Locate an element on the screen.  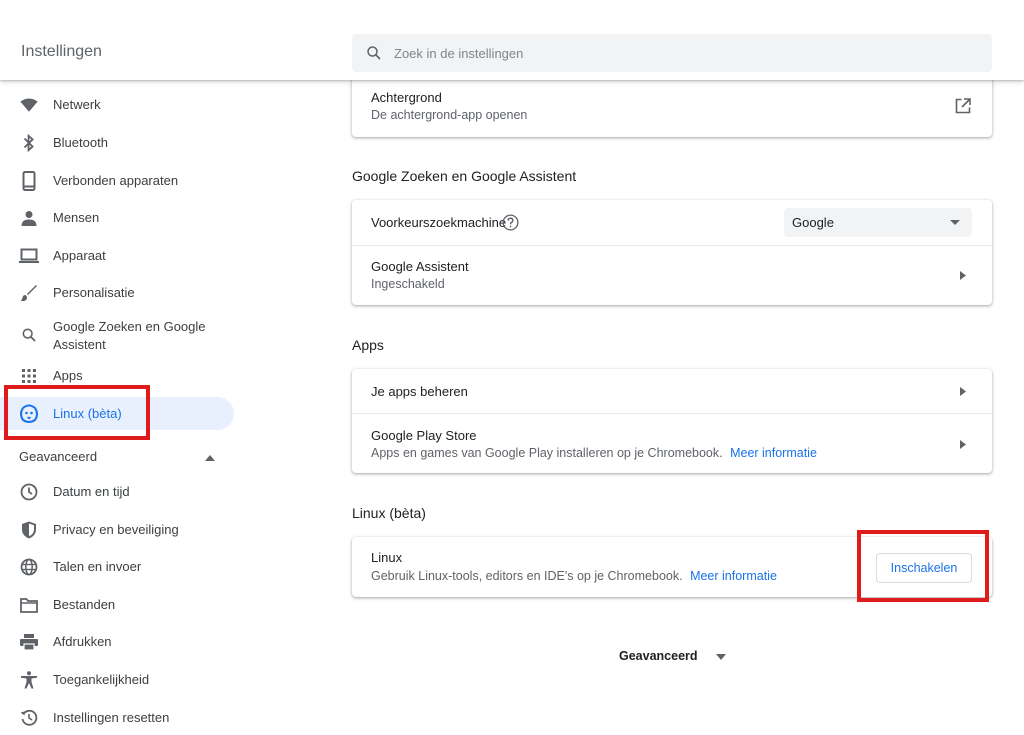
sidebar-item-privacy-security: Privacy en beveiliging is located at coordinates (117, 530).